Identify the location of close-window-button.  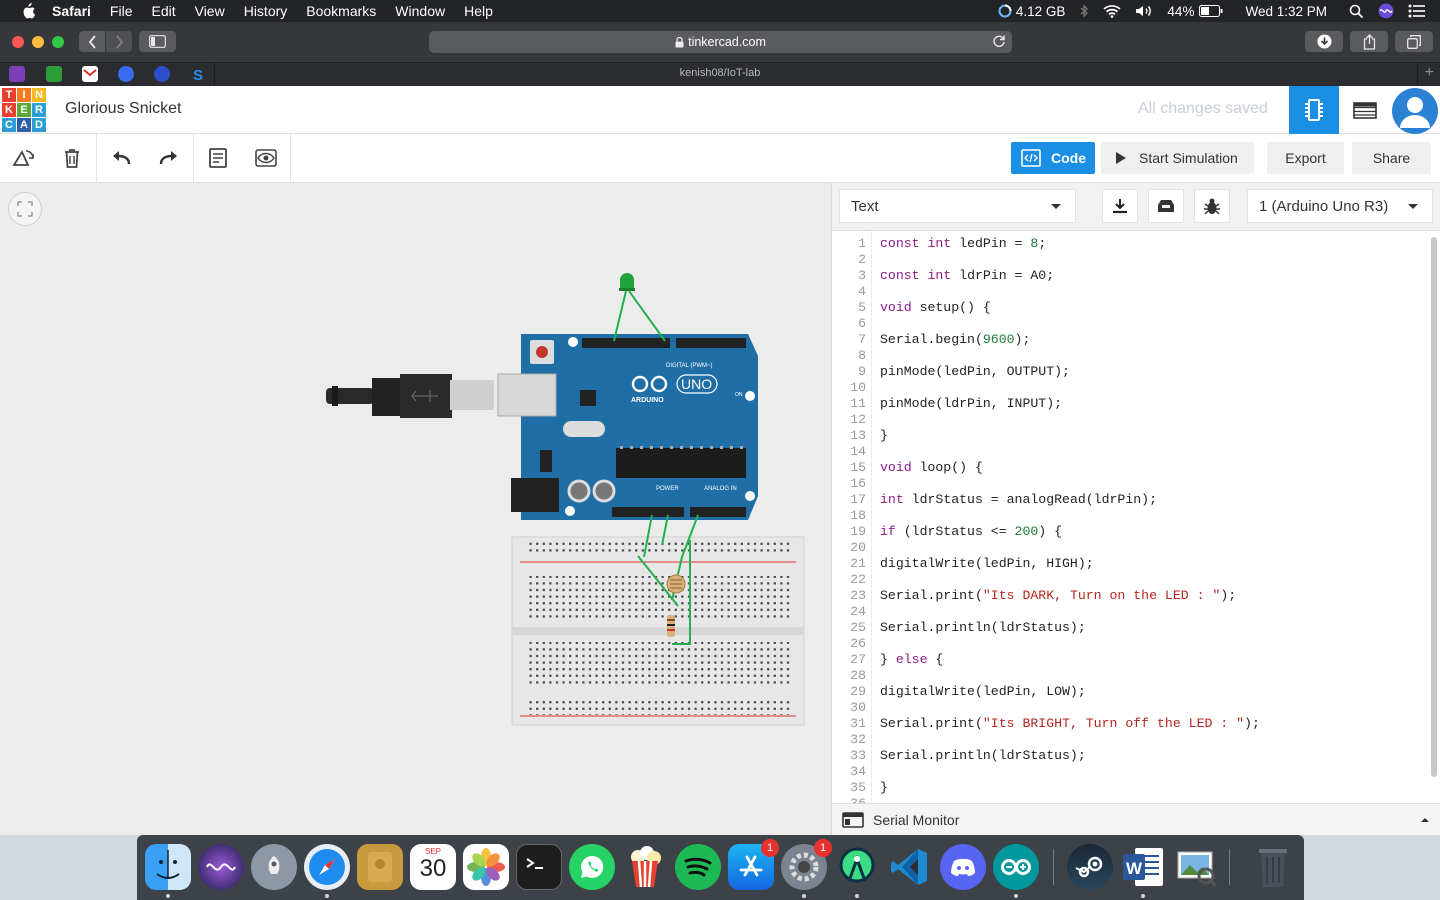
(18, 42).